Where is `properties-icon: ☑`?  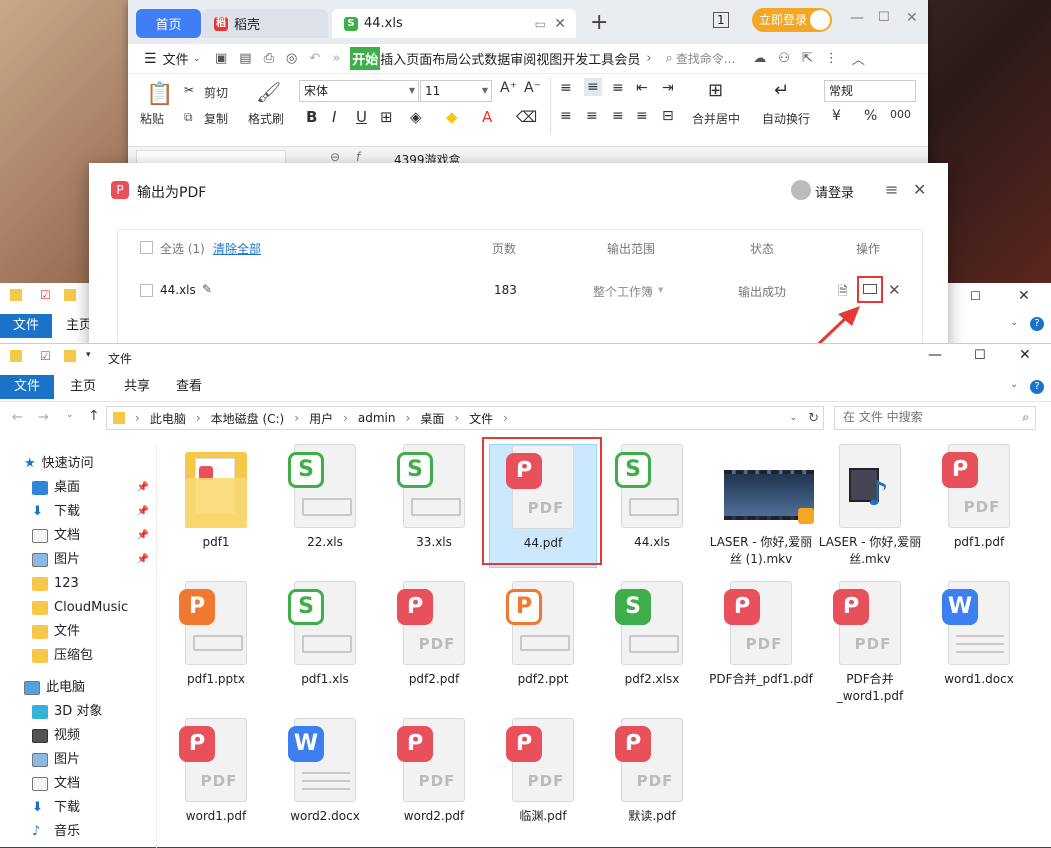 properties-icon: ☑ is located at coordinates (45, 356).